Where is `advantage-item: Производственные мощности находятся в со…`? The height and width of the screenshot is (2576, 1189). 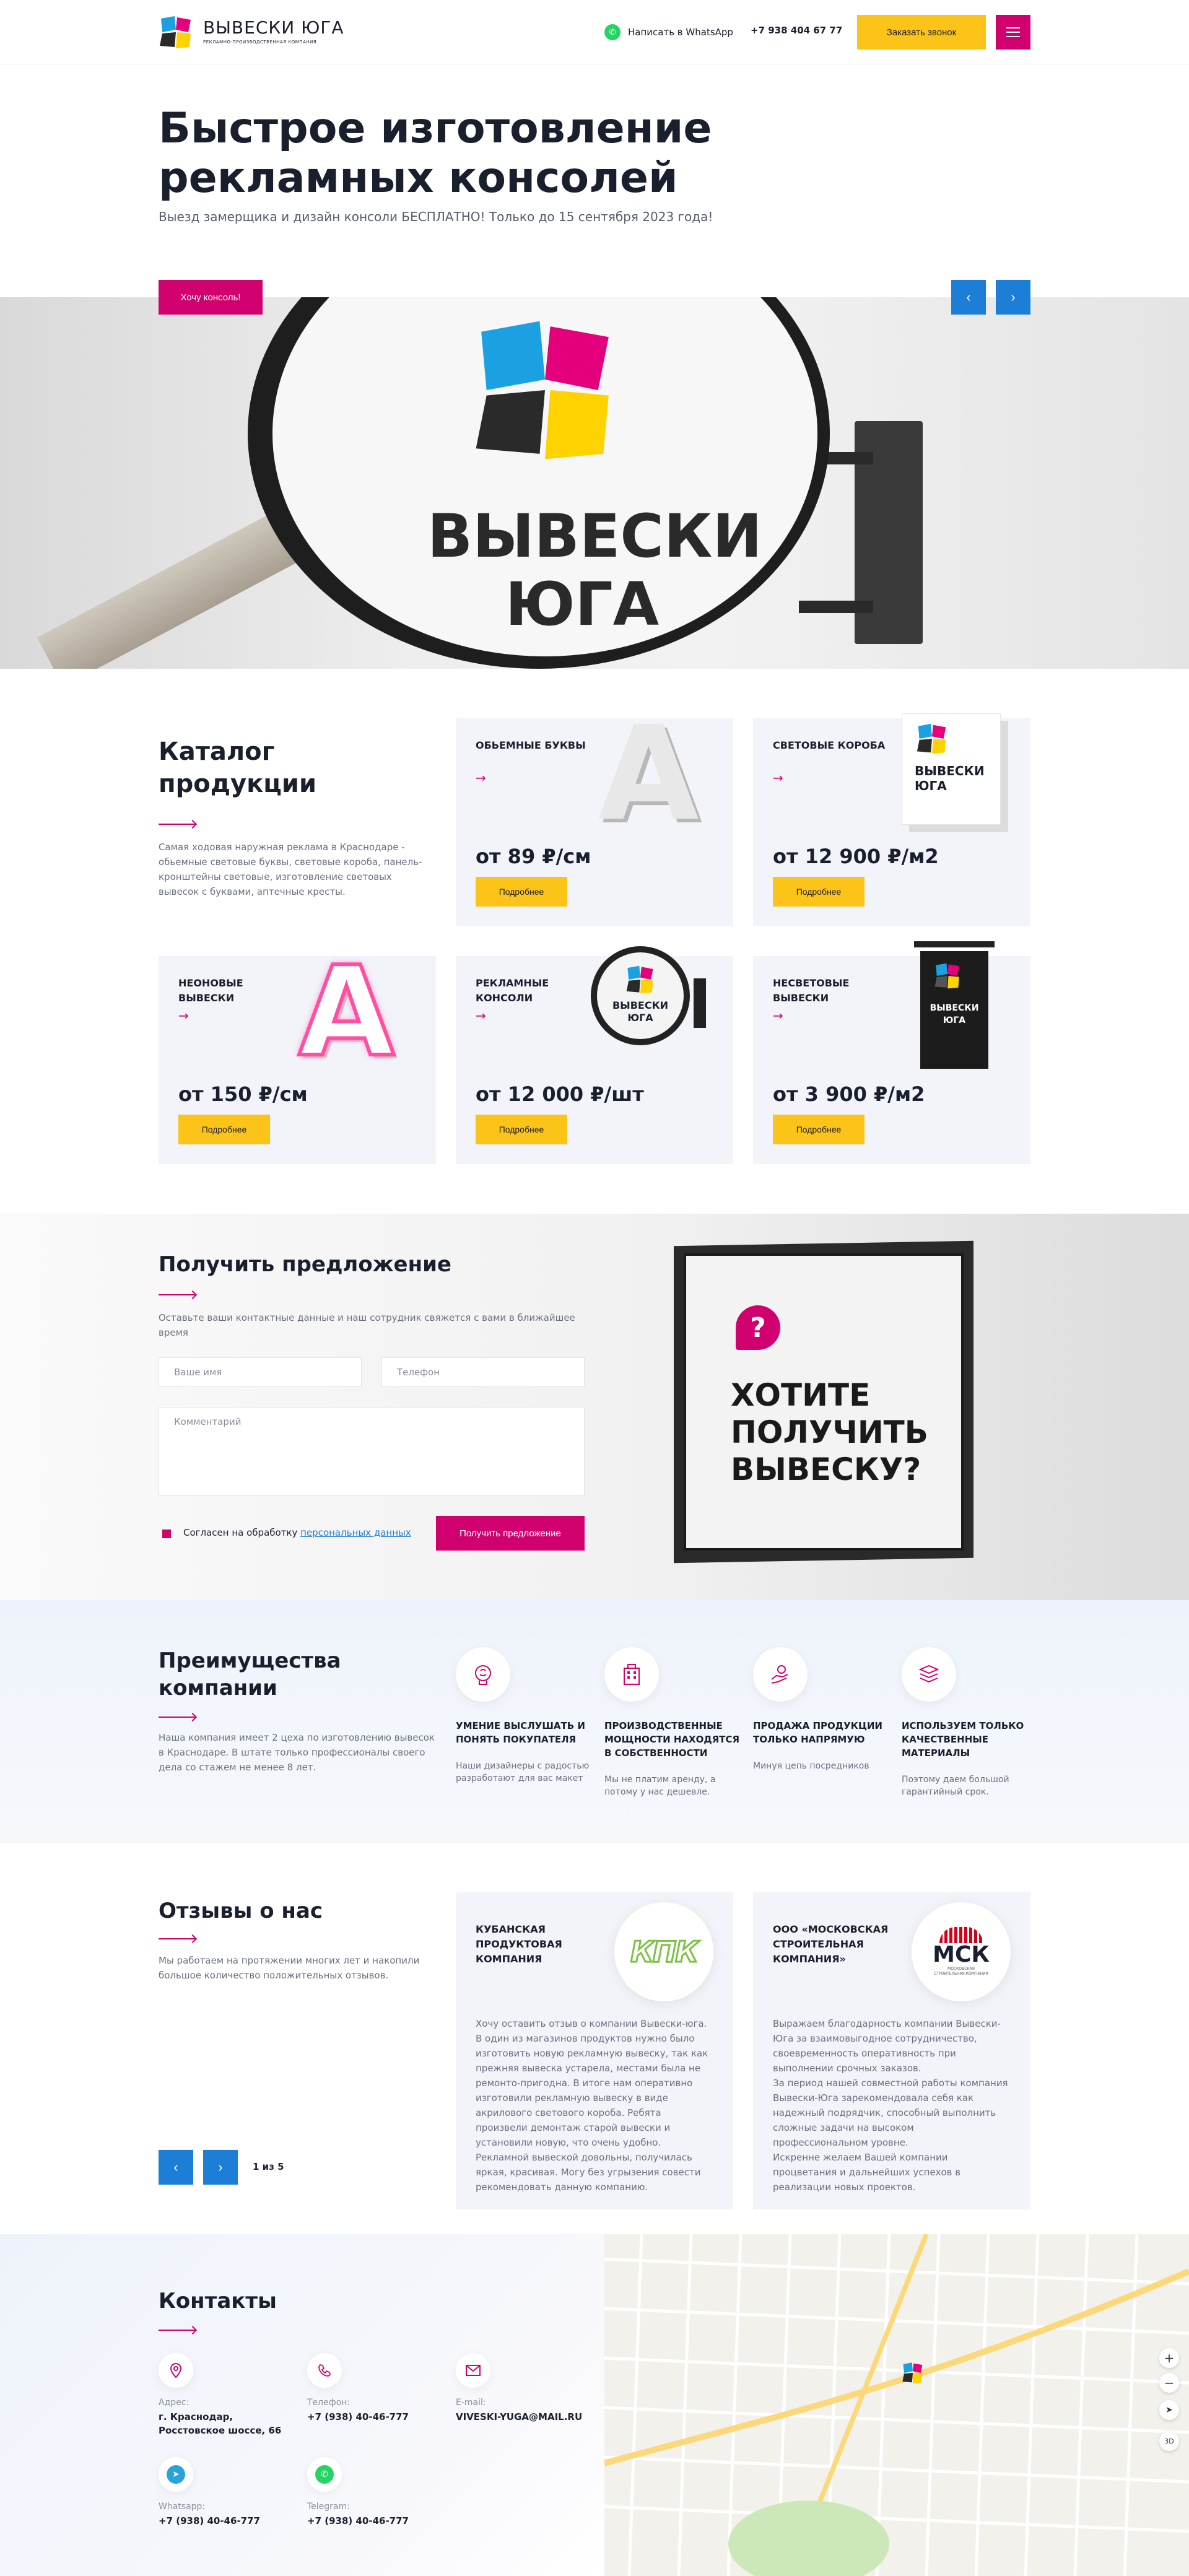 advantage-item: Производственные мощности находятся в со… is located at coordinates (676, 1722).